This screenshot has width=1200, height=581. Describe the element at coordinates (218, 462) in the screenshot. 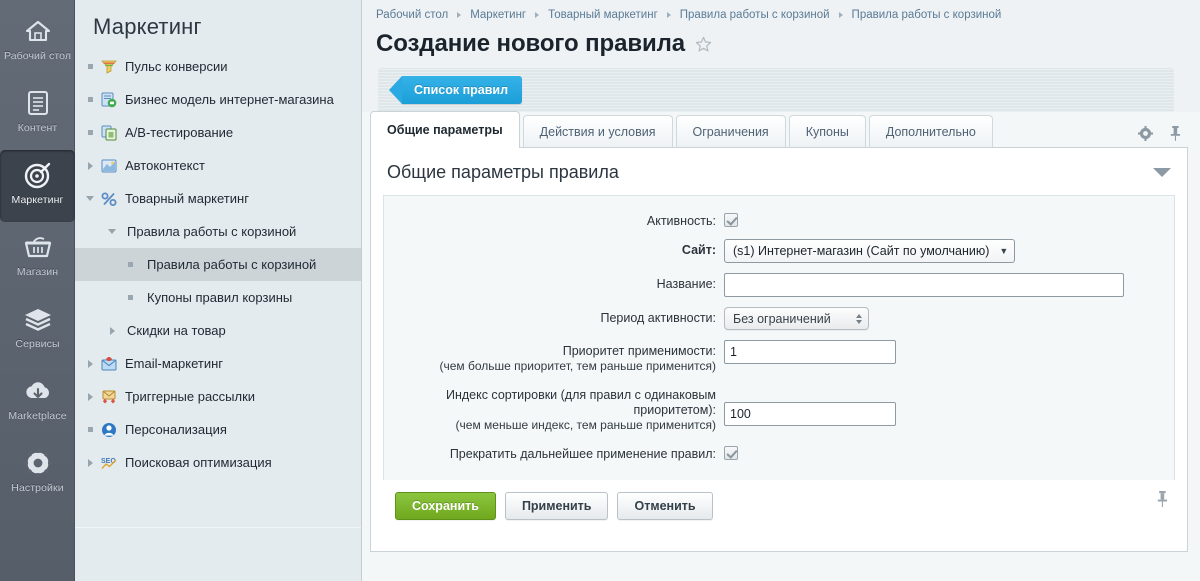

I see `tree-item-seo: SEO Поисковая оптимизация` at that location.